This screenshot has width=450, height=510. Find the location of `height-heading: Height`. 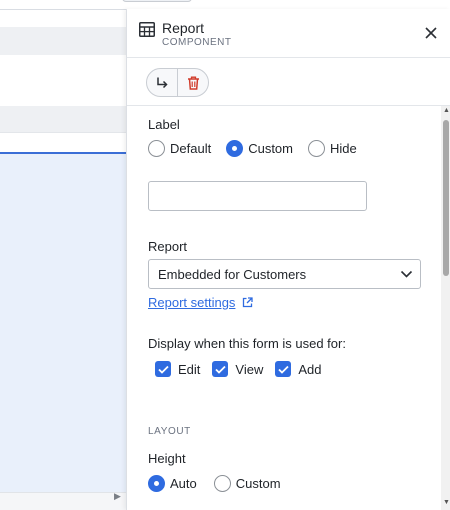

height-heading: Height is located at coordinates (167, 458).